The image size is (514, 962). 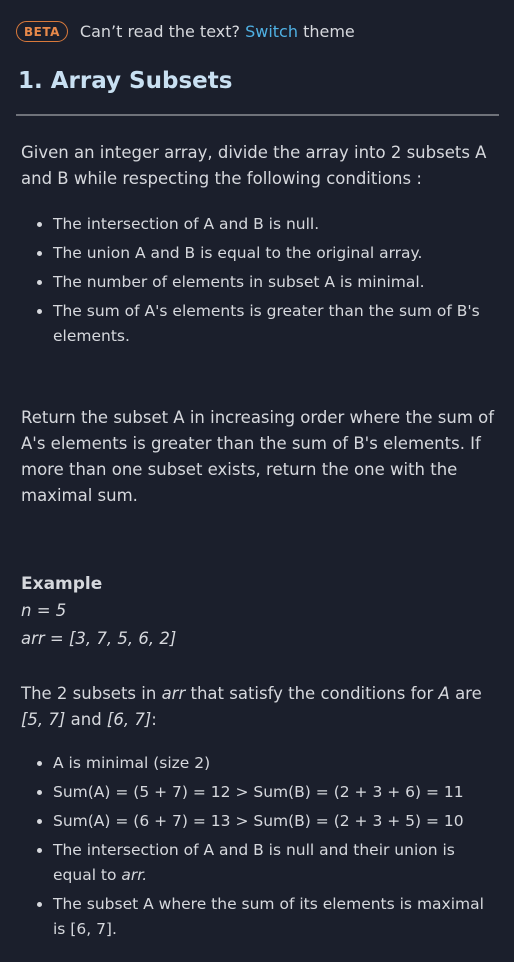 I want to click on subsets-text: and, so click(x=86, y=719).